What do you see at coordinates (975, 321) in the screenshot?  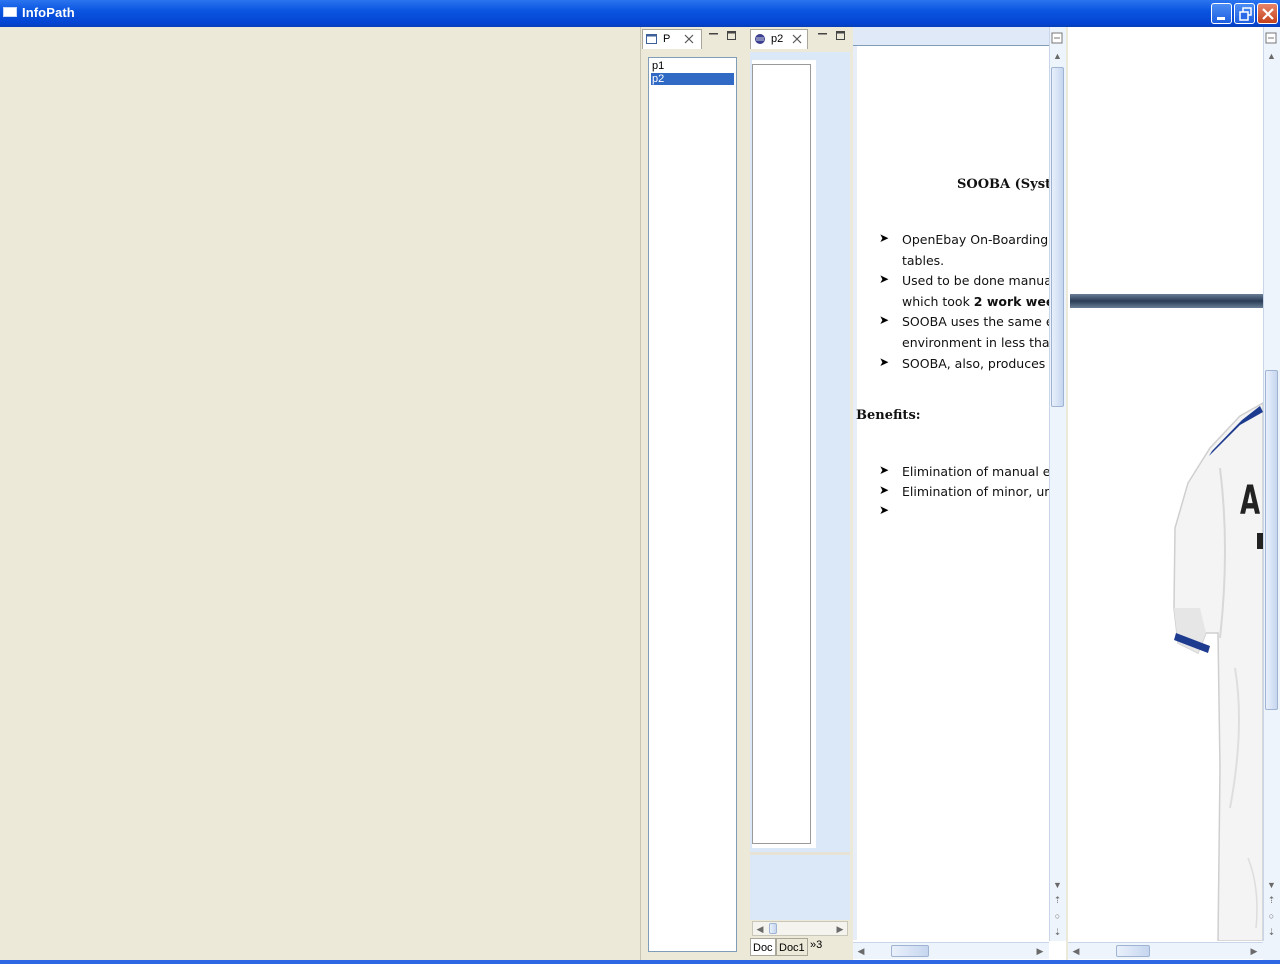 I see `bullet-3-line-1: SOOBA uses the same ex` at bounding box center [975, 321].